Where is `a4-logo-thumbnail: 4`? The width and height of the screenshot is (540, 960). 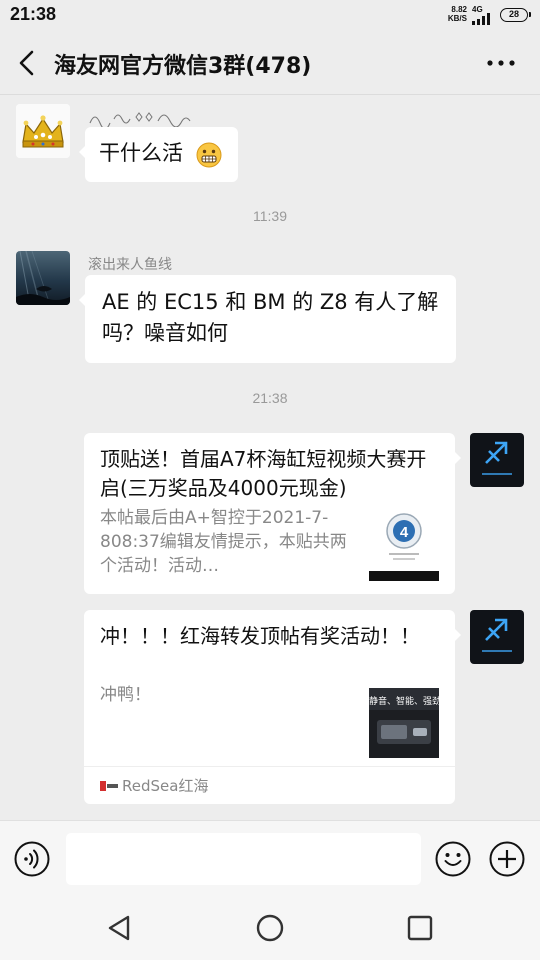
a4-logo-thumbnail: 4 is located at coordinates (404, 546).